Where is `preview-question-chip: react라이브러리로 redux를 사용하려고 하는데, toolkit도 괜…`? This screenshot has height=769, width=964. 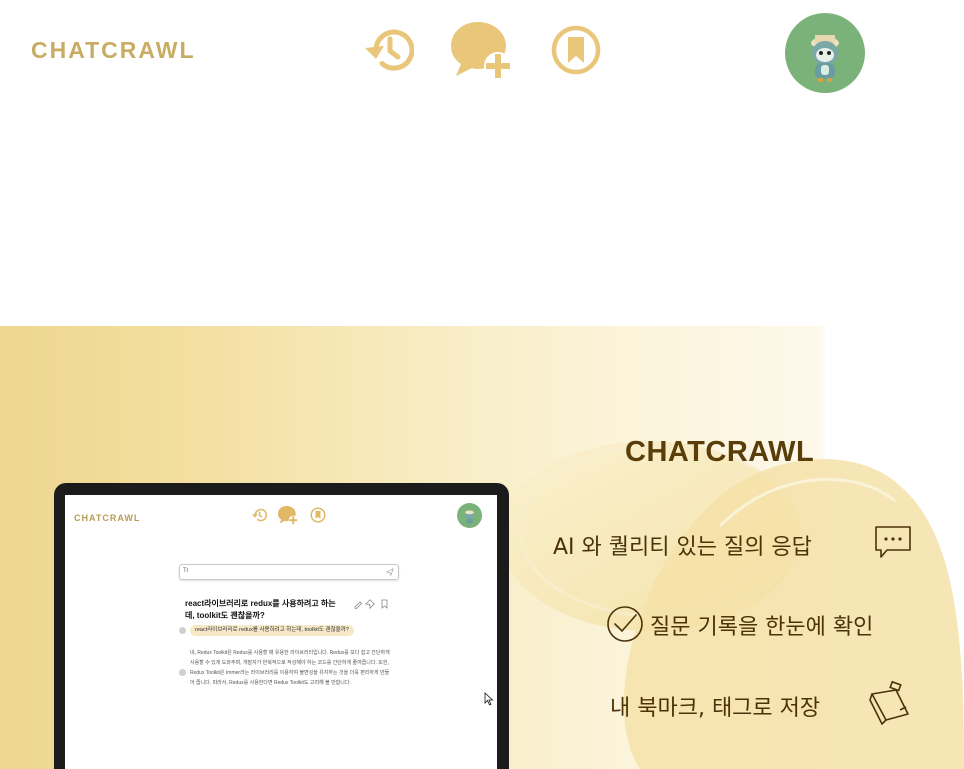
preview-question-chip: react라이브러리로 redux를 사용하려고 하는데, toolkit도 괜… is located at coordinates (272, 630).